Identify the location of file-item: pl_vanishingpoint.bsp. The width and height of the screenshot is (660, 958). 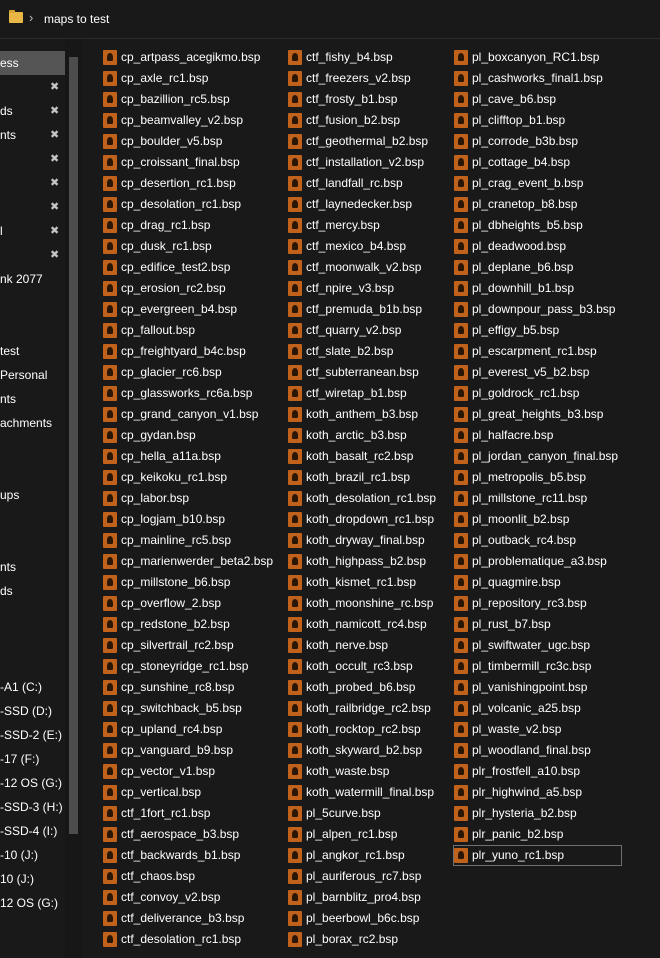
(537, 687).